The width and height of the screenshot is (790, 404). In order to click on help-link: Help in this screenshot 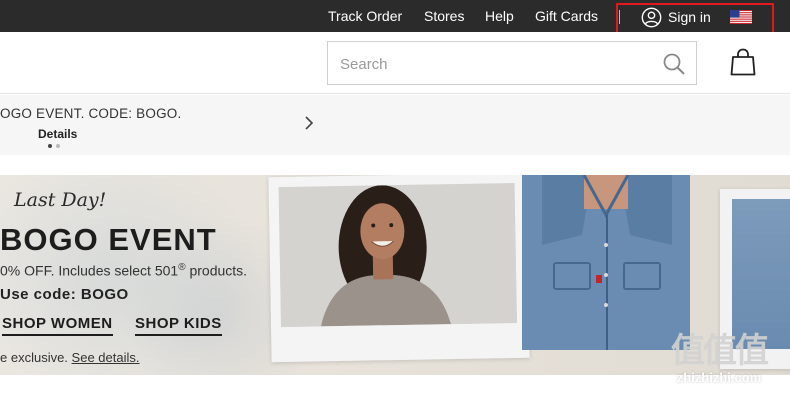, I will do `click(499, 16)`.